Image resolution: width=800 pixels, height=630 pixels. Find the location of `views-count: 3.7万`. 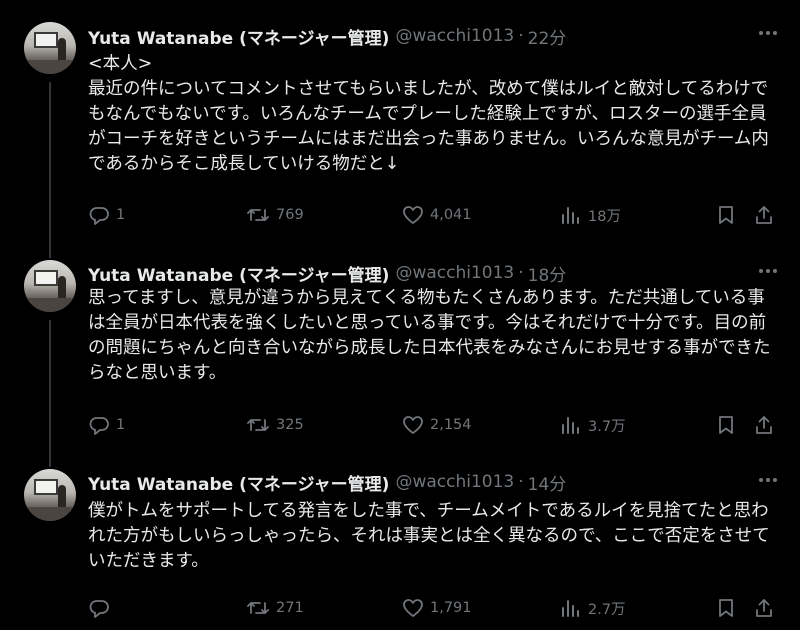

views-count: 3.7万 is located at coordinates (607, 426).